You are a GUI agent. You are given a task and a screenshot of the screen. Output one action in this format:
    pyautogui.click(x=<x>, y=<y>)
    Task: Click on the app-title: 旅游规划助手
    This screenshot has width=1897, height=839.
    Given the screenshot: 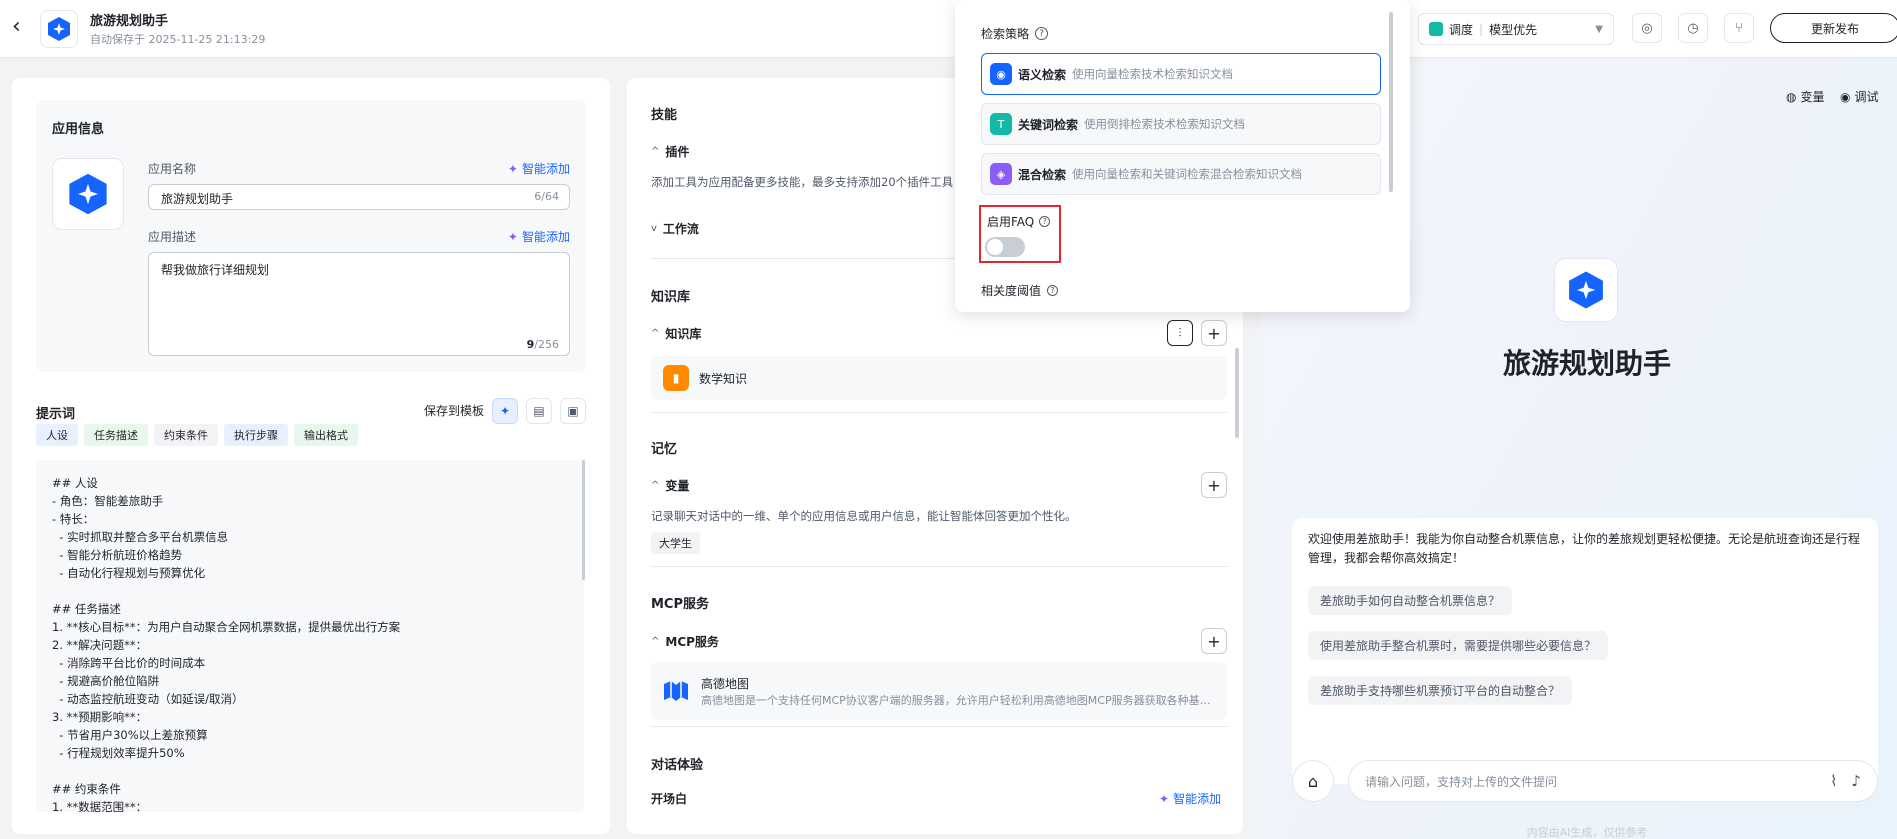 What is the action you would take?
    pyautogui.click(x=129, y=21)
    